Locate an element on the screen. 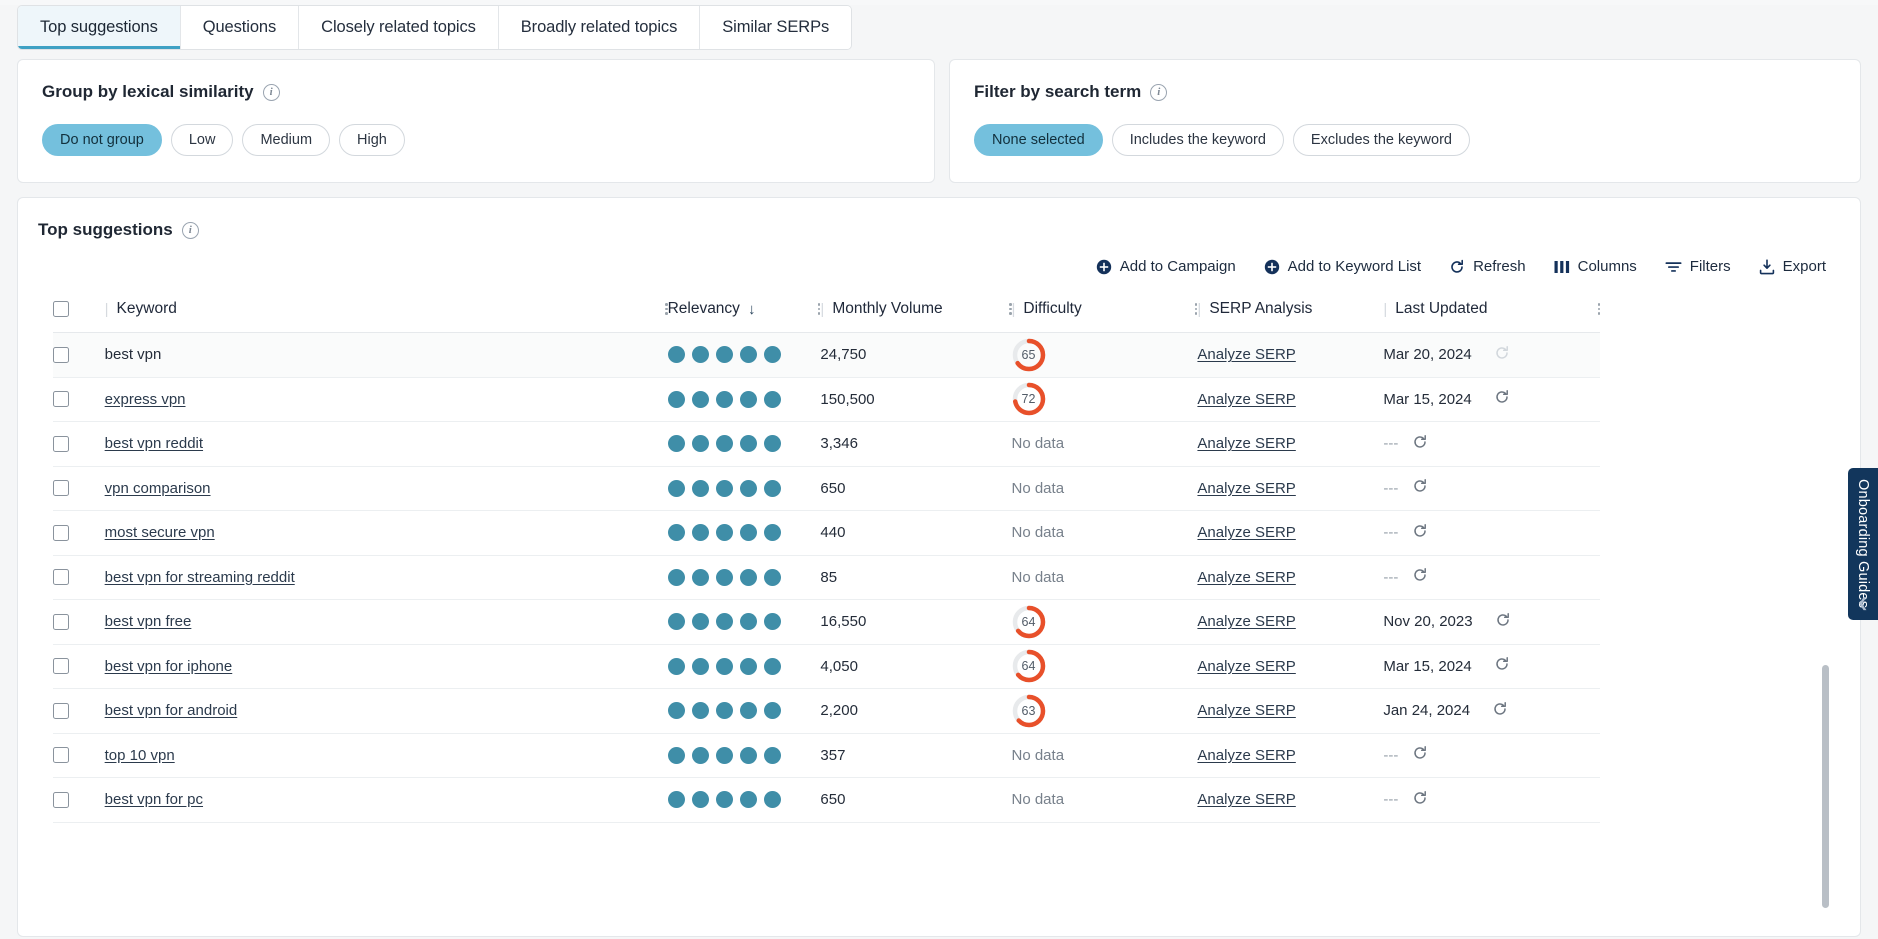 This screenshot has height=939, width=1878. pill-low: Low is located at coordinates (202, 140).